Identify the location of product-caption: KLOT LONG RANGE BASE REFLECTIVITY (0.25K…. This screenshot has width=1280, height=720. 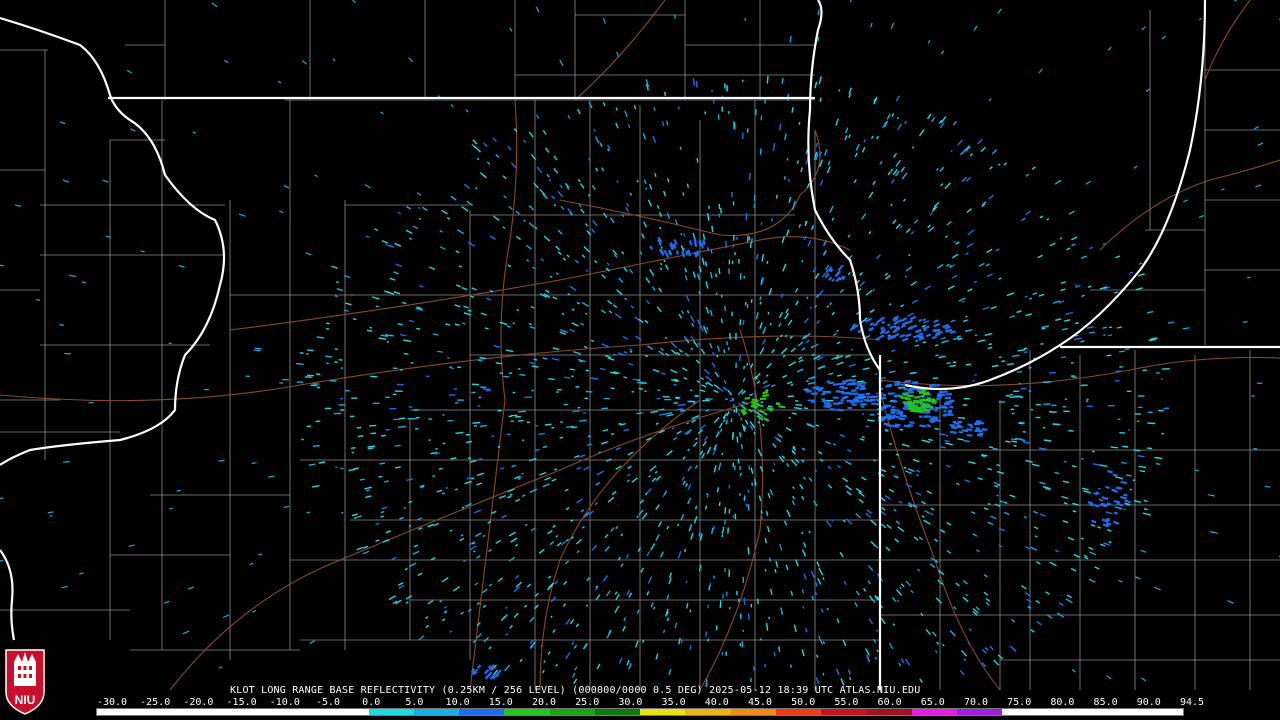
(575, 690).